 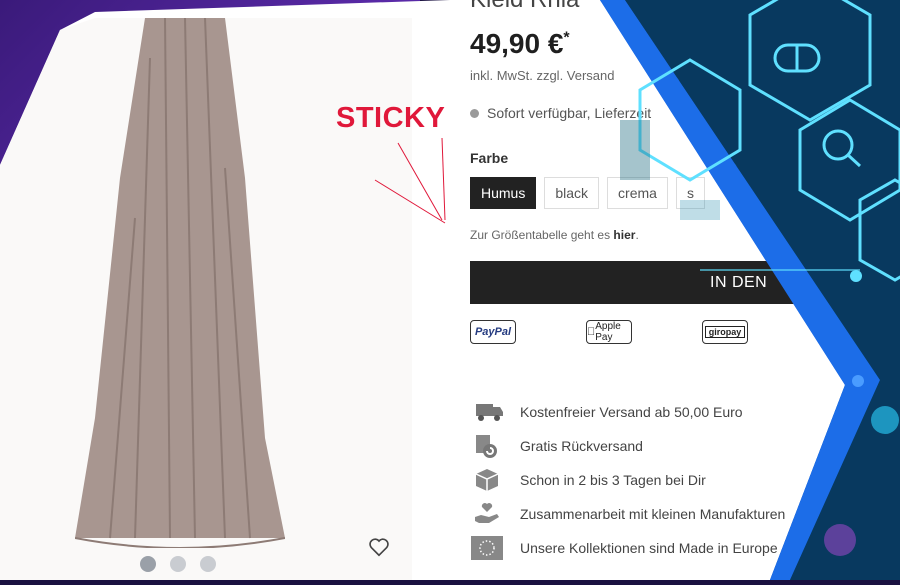 I want to click on feature-item: Kostenfreier Versand ab 50,00 Euro, so click(x=627, y=412).